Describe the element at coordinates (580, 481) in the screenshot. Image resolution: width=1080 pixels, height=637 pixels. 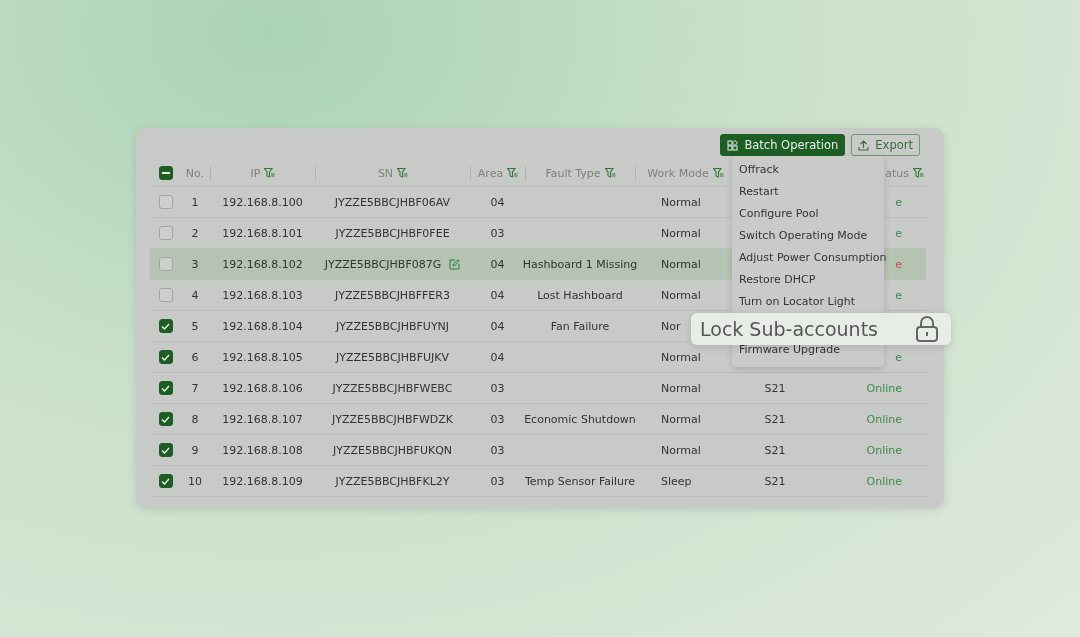
I see `fault-type-cell: Temp Sensor Failure` at that location.